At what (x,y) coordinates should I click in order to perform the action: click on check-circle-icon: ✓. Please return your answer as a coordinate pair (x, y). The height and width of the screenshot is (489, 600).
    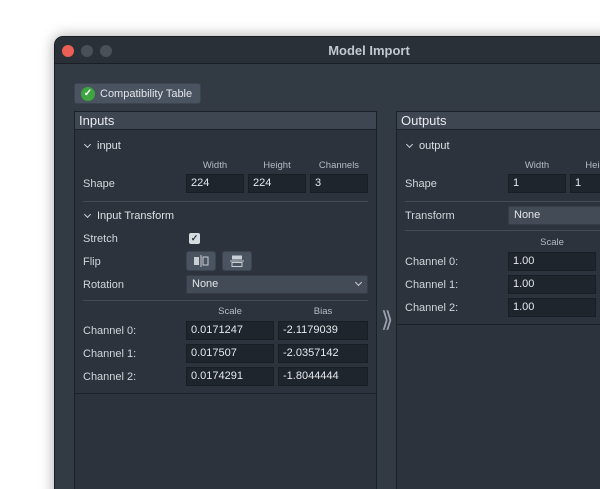
    Looking at the image, I should click on (88, 93).